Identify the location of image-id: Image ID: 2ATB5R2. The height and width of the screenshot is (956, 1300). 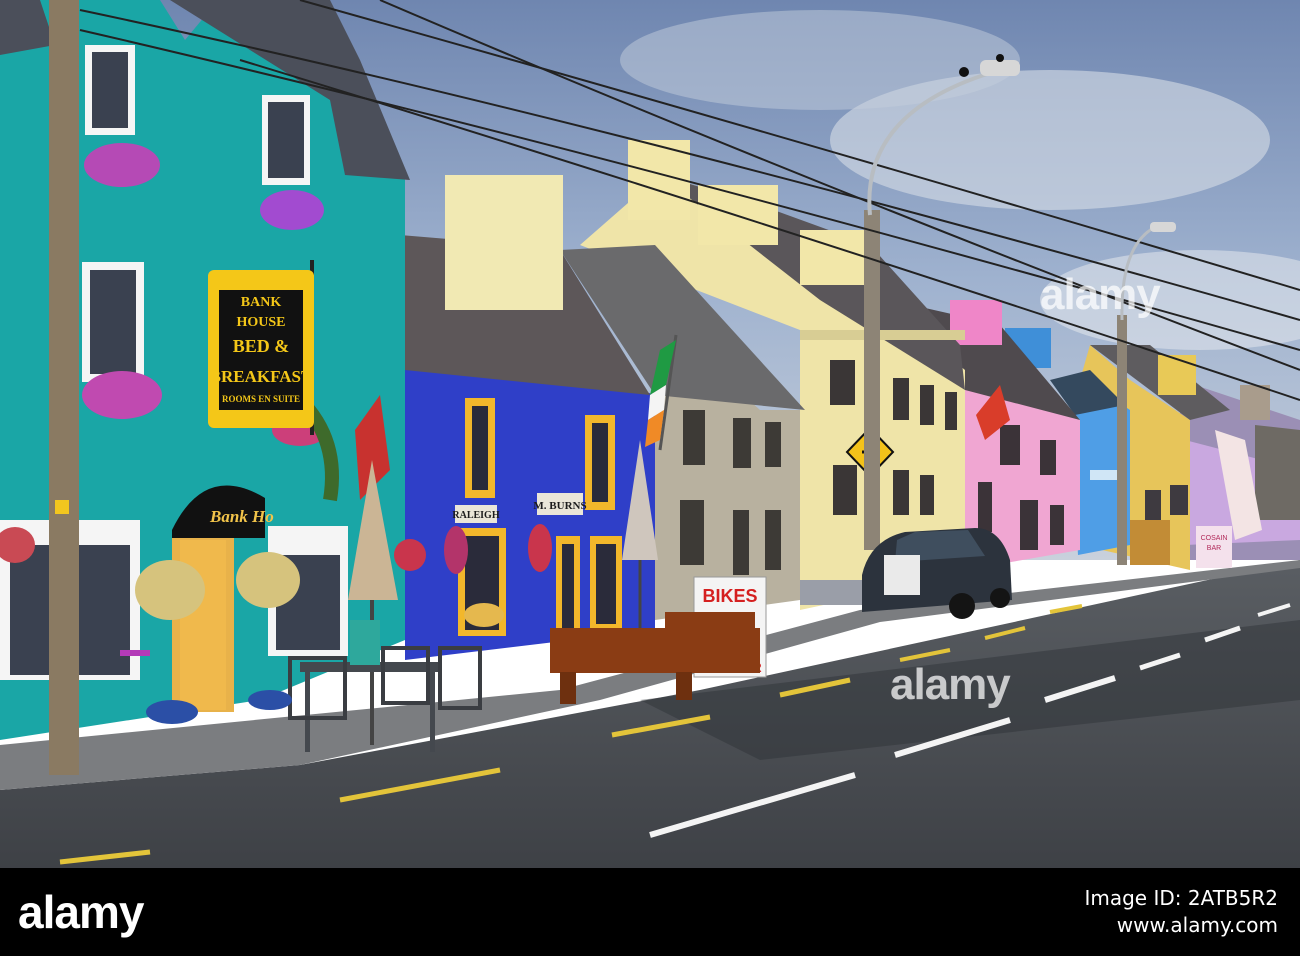
(1181, 898).